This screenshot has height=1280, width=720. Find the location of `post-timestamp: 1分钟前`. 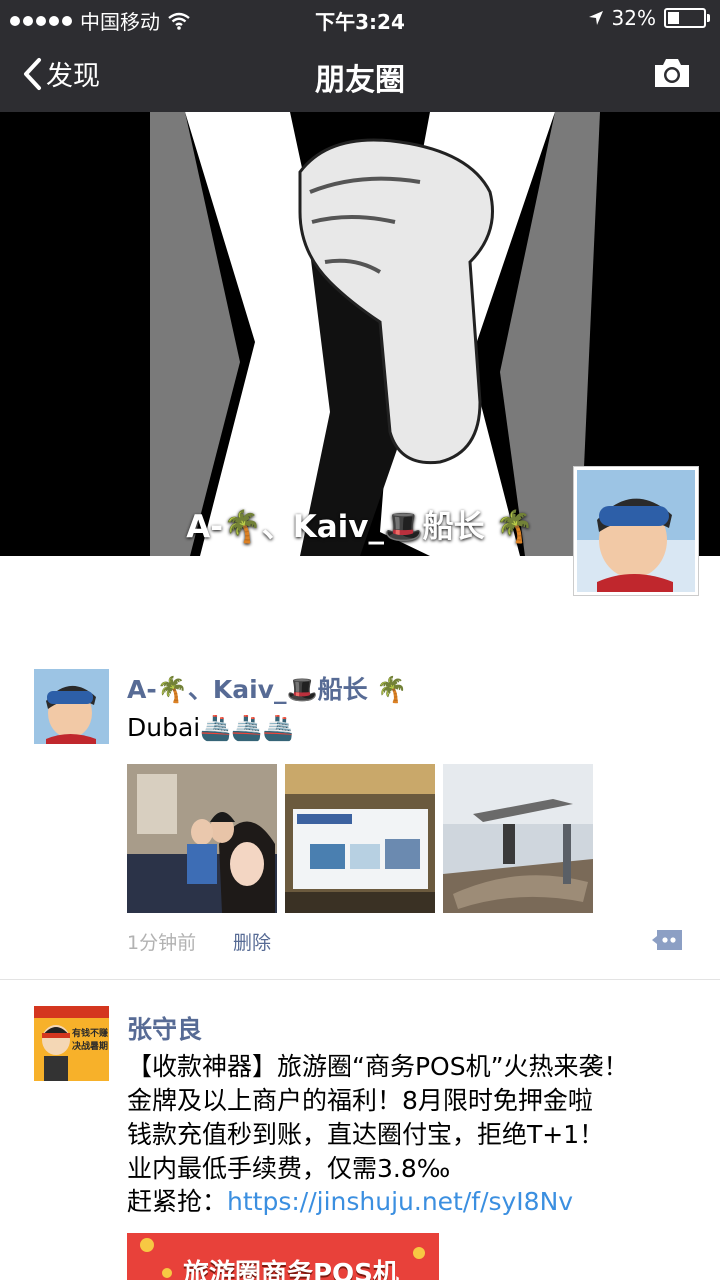

post-timestamp: 1分钟前 is located at coordinates (162, 943).